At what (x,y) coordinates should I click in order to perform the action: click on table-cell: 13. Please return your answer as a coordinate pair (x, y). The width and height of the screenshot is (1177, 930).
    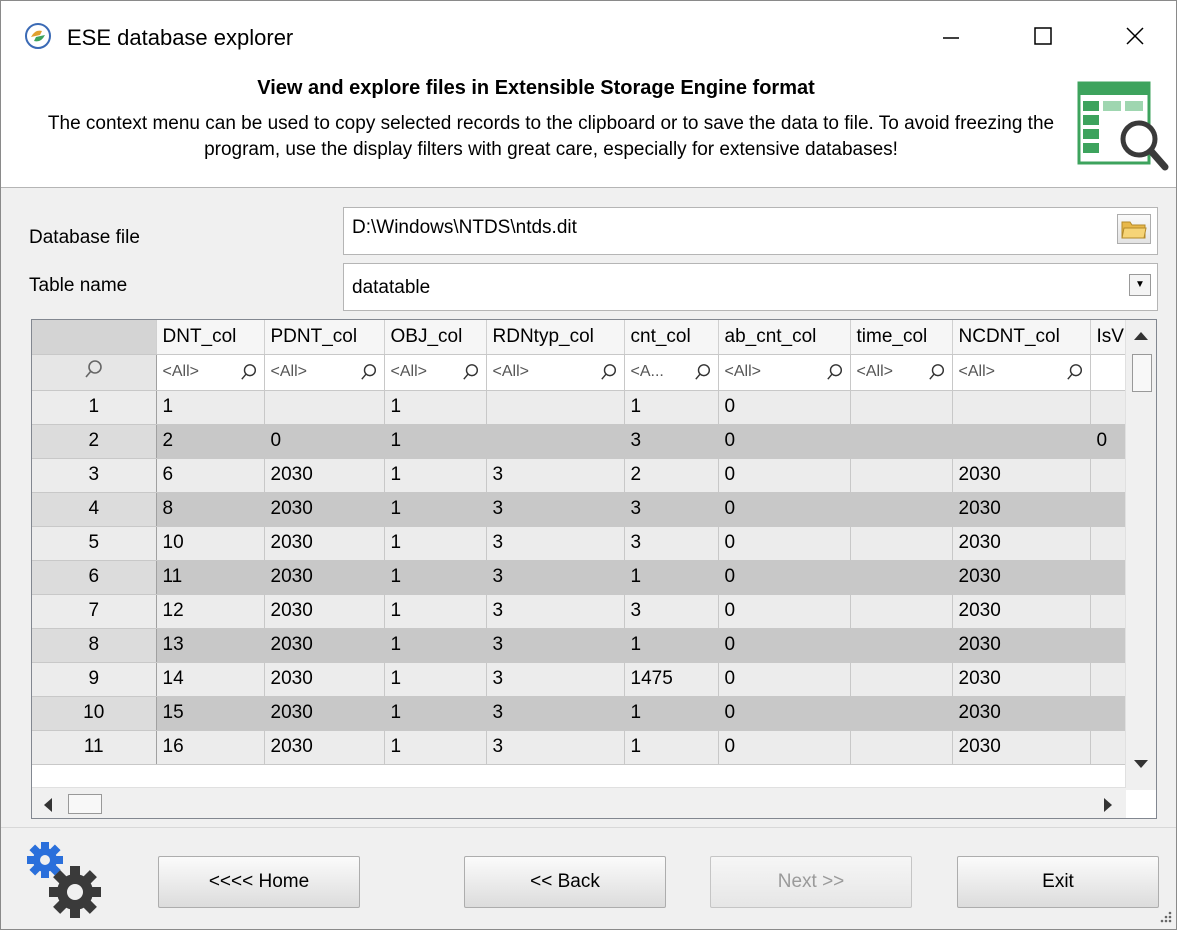
    Looking at the image, I should click on (210, 645).